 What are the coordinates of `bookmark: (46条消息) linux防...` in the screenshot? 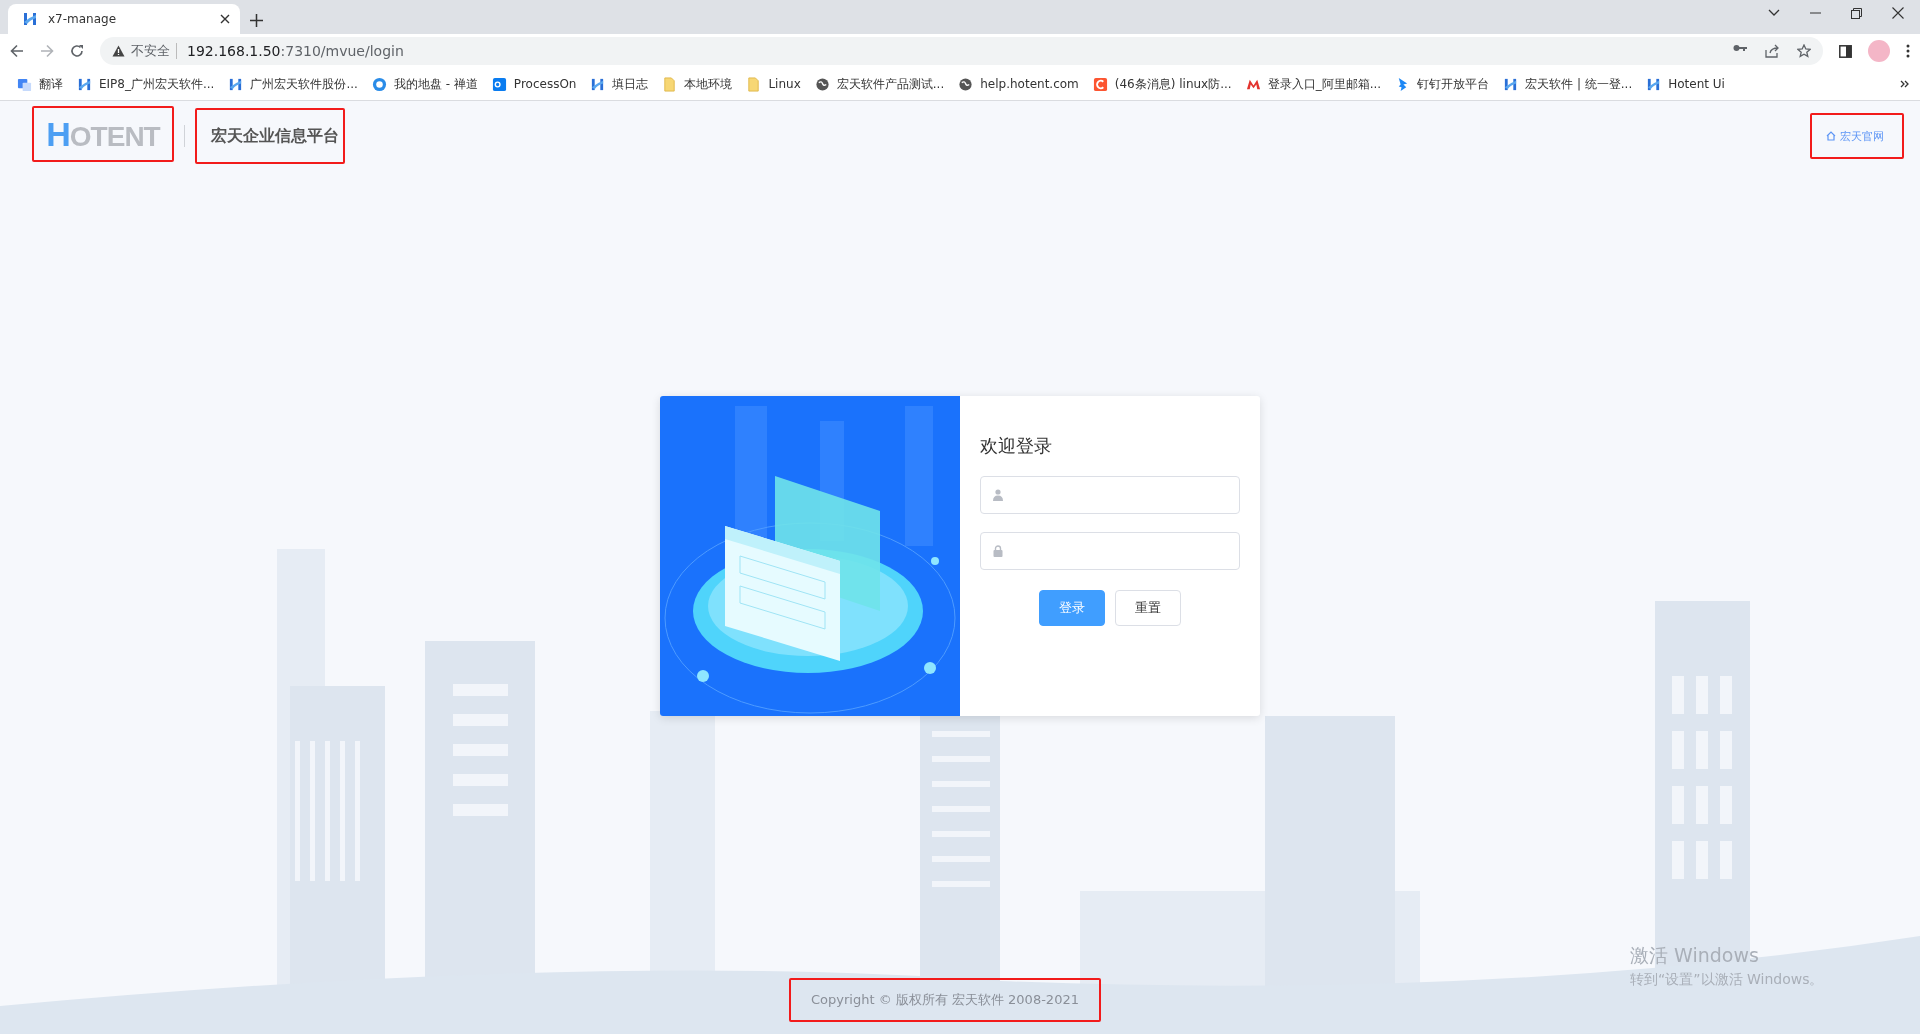 It's located at (1162, 84).